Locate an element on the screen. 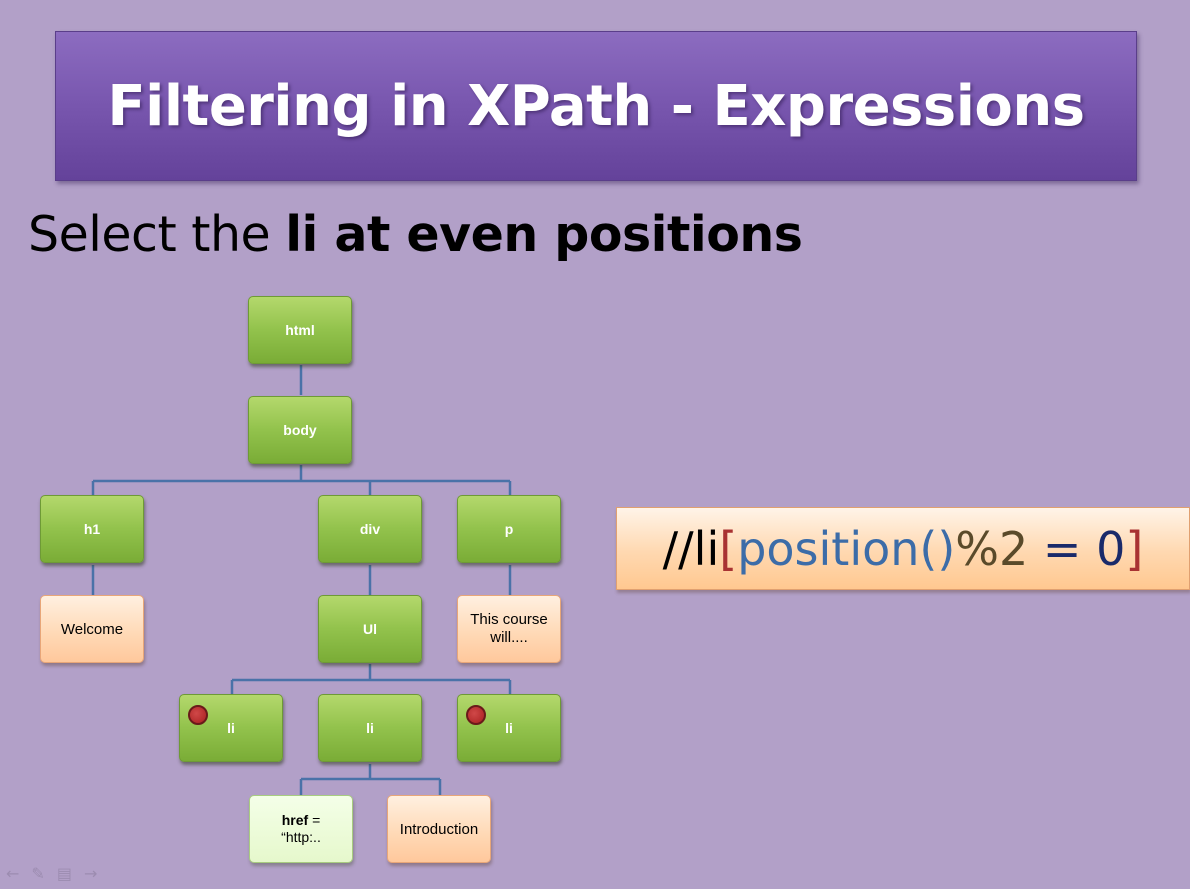 This screenshot has width=1190, height=889. expr-open-bracket: [ is located at coordinates (728, 548).